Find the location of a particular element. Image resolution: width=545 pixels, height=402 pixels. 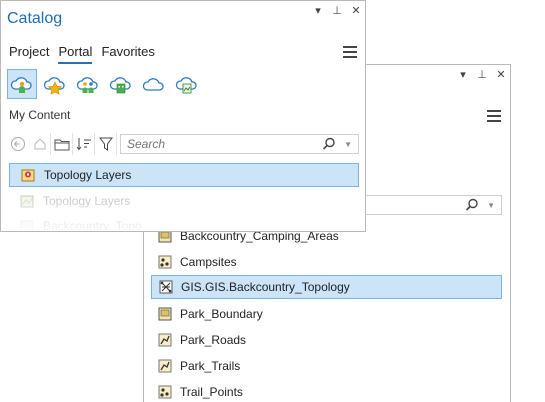

folder-button is located at coordinates (62, 144).